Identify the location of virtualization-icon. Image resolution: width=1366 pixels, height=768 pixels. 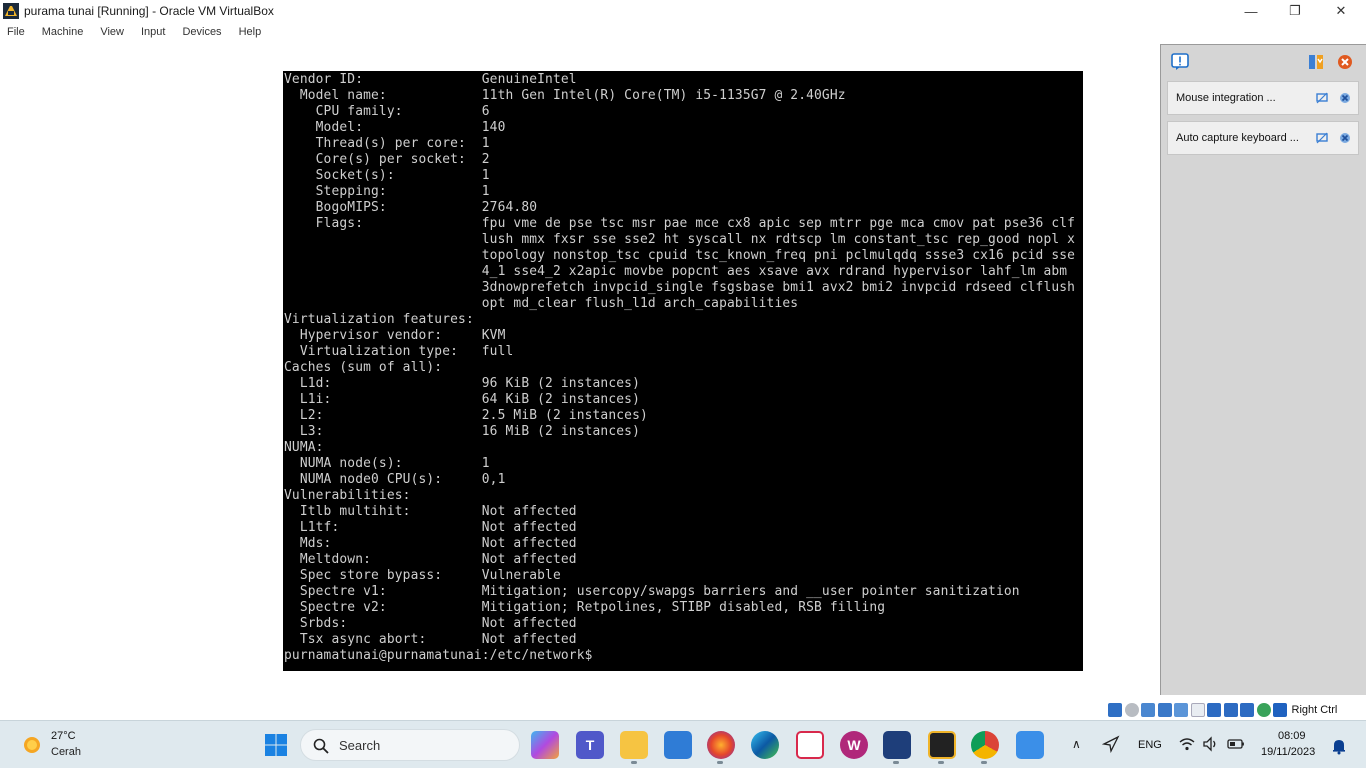
(1263, 710).